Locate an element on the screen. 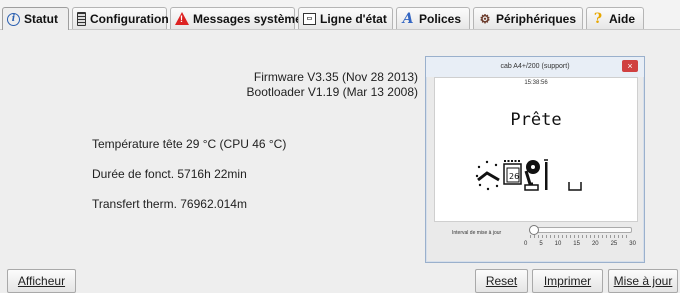 This screenshot has width=680, height=293. warning-icon is located at coordinates (182, 18).